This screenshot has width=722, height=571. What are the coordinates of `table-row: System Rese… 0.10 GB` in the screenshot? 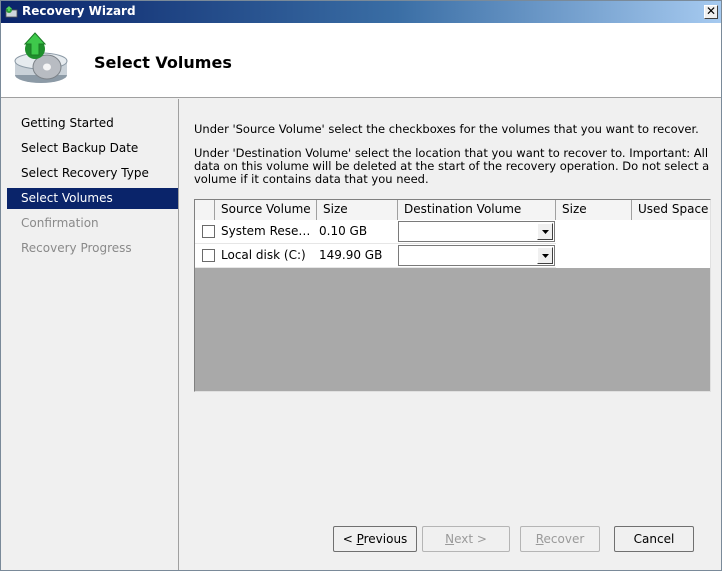 It's located at (452, 232).